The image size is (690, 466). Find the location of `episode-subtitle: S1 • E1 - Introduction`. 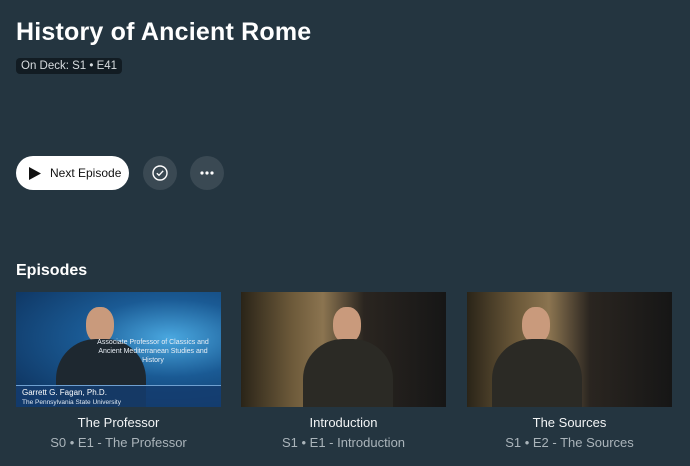

episode-subtitle: S1 • E1 - Introduction is located at coordinates (343, 442).